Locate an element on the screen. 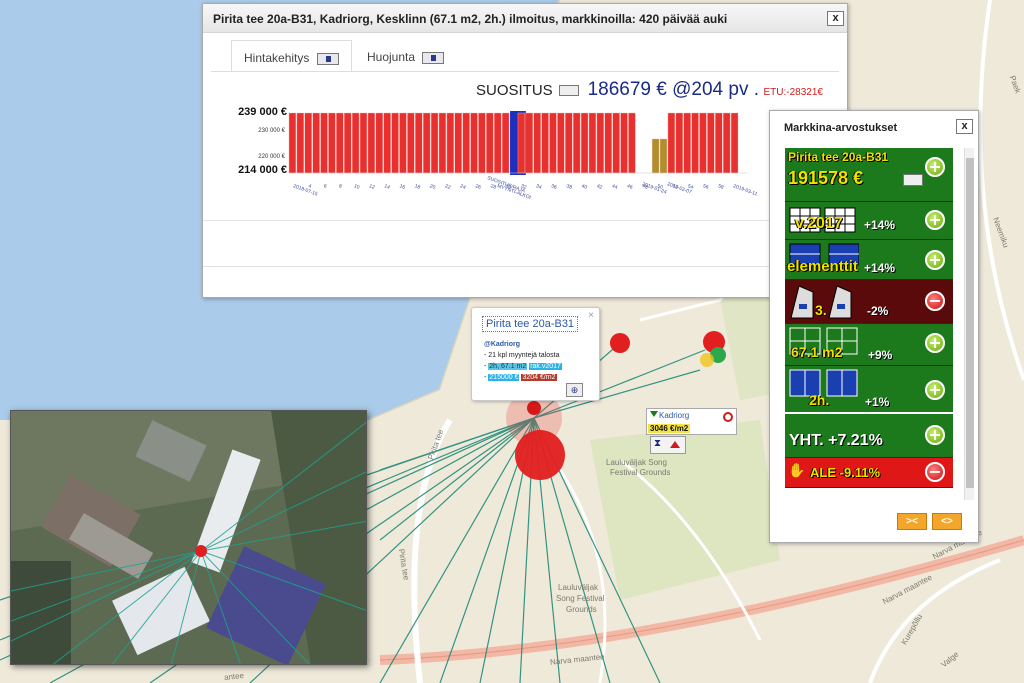  popup-year: rak.v2017 is located at coordinates (545, 366).